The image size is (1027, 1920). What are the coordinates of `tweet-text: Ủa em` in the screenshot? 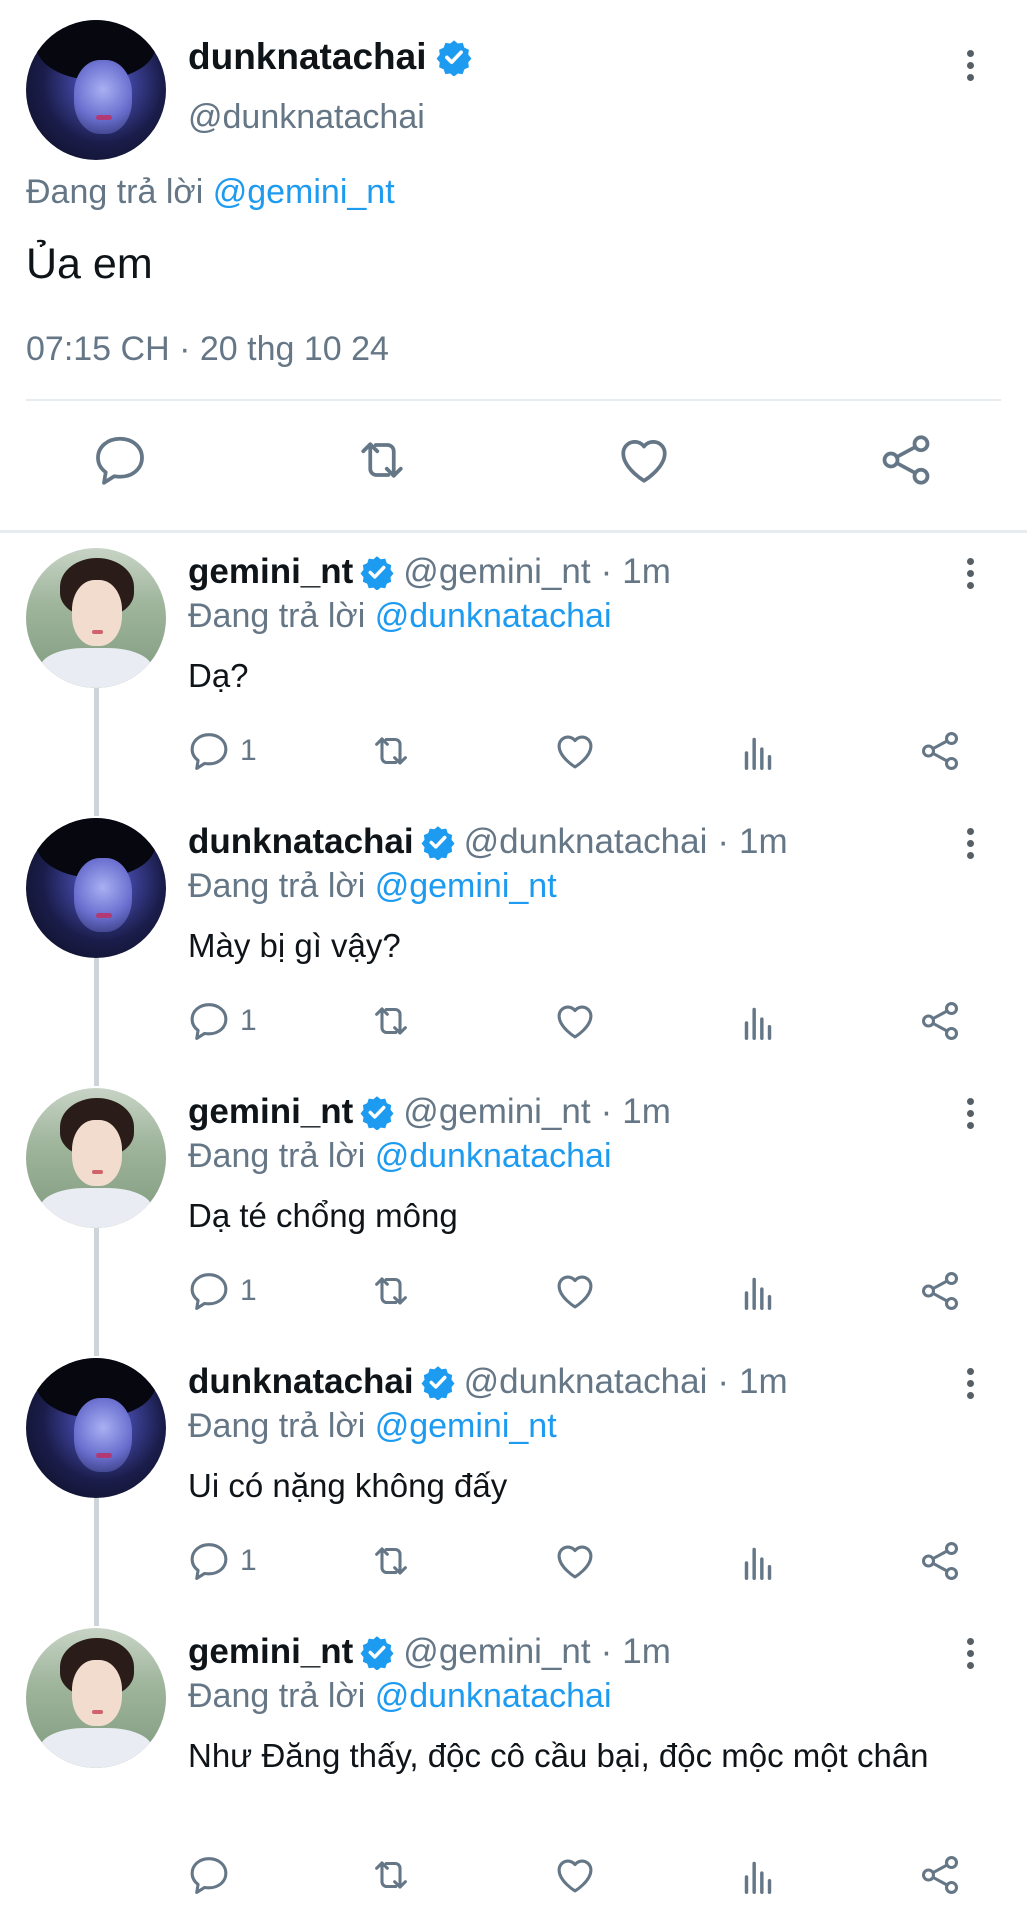 It's located at (89, 264).